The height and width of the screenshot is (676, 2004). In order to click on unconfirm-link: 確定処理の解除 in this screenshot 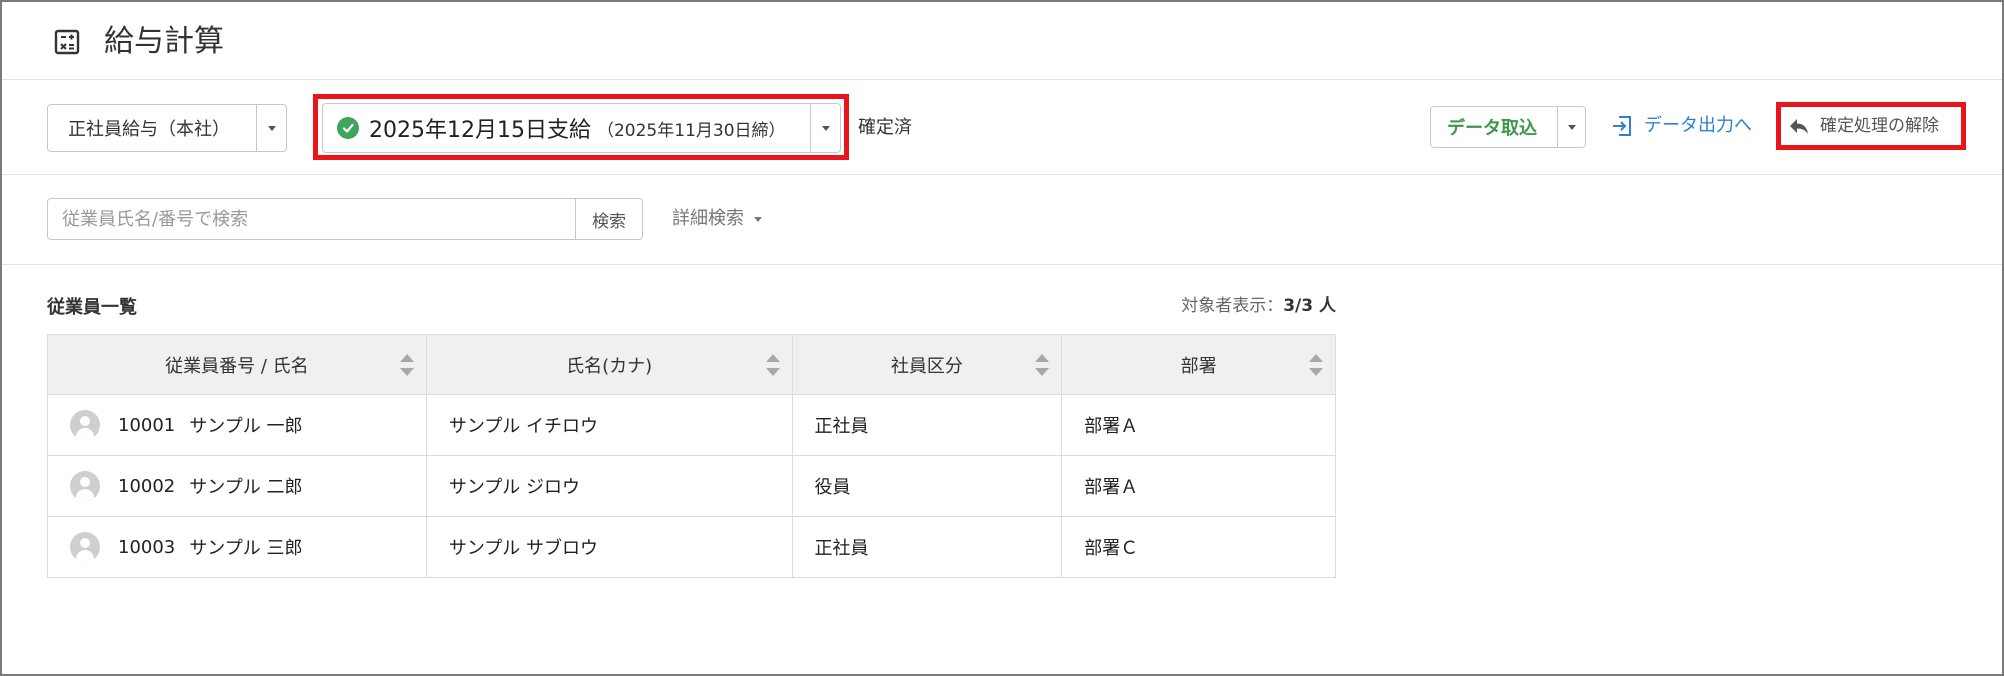, I will do `click(1863, 126)`.